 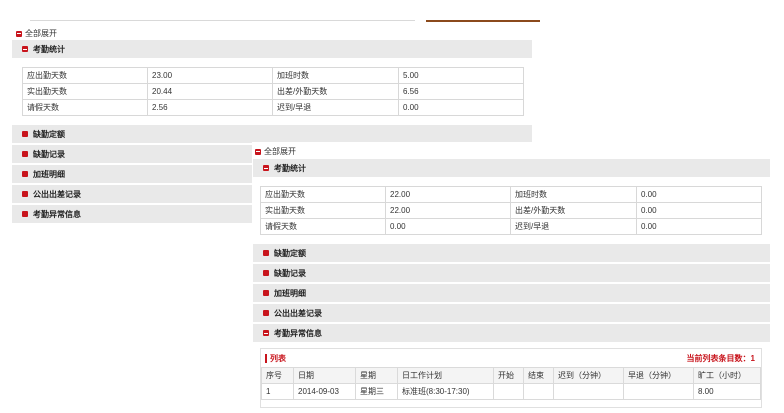 I want to click on table-row: 请假天数 0.00 迟到/早退 0.00, so click(x=511, y=226).